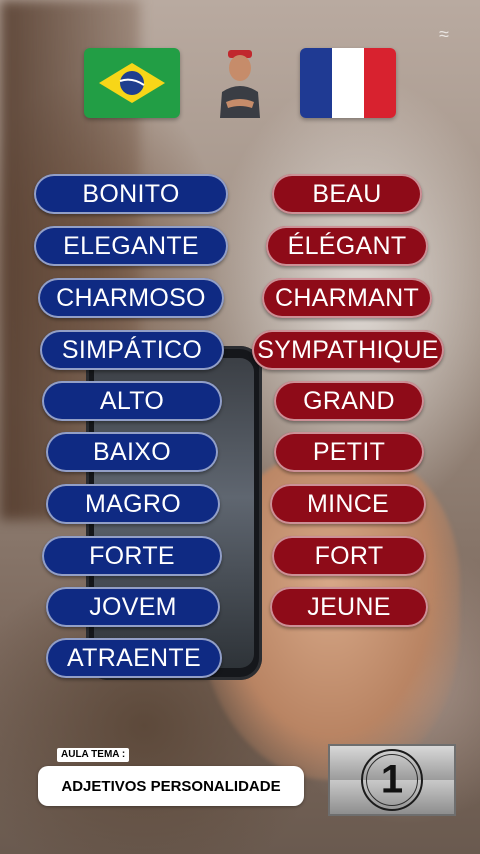  I want to click on fr-word-mince: MINCE, so click(348, 504).